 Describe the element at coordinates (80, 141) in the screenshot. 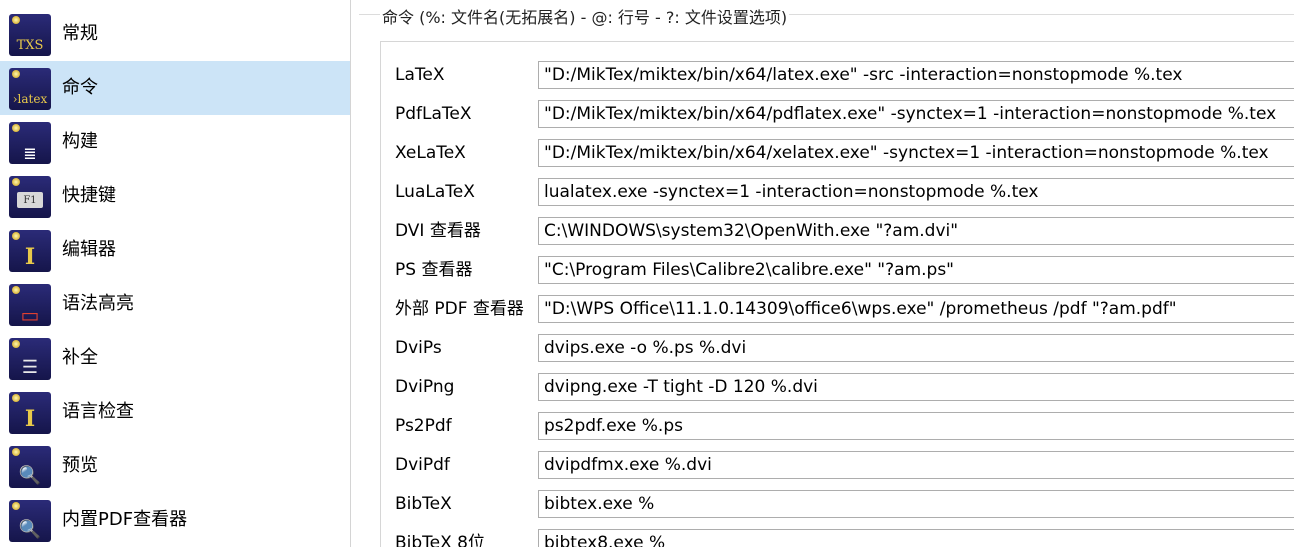

I see `sidebar-item-label: 构建` at that location.